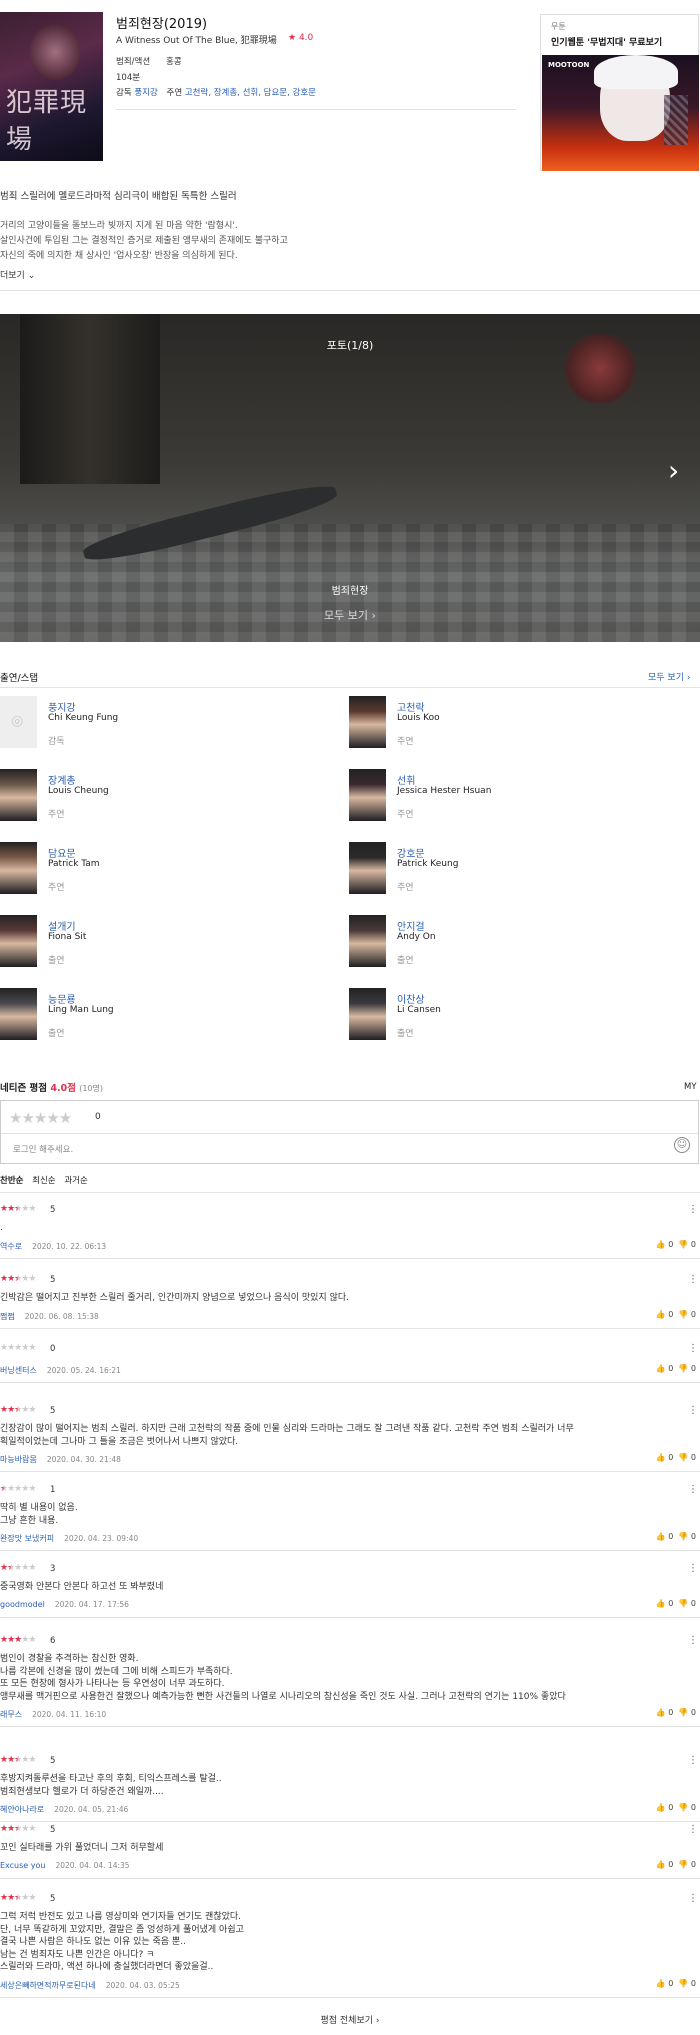 The width and height of the screenshot is (700, 2035). What do you see at coordinates (7, 1316) in the screenshot?
I see `review-author: 쩜쩜` at bounding box center [7, 1316].